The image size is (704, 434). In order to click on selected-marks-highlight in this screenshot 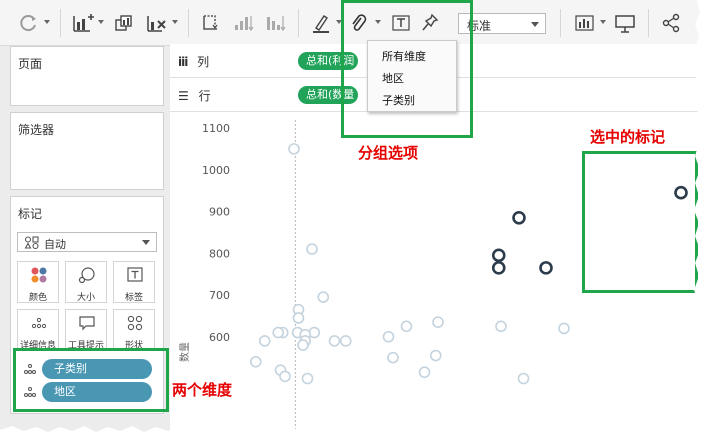, I will do `click(640, 222)`.